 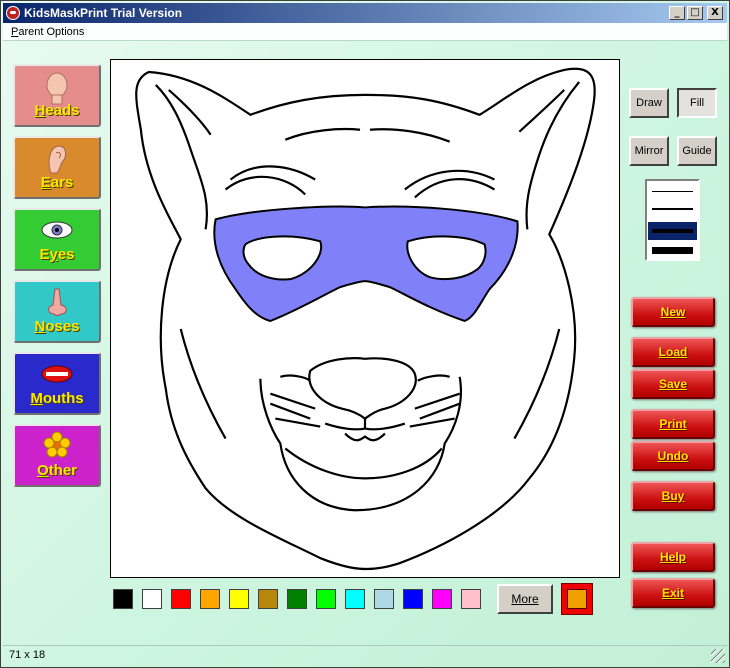 I want to click on other-button: Other, so click(x=57, y=455).